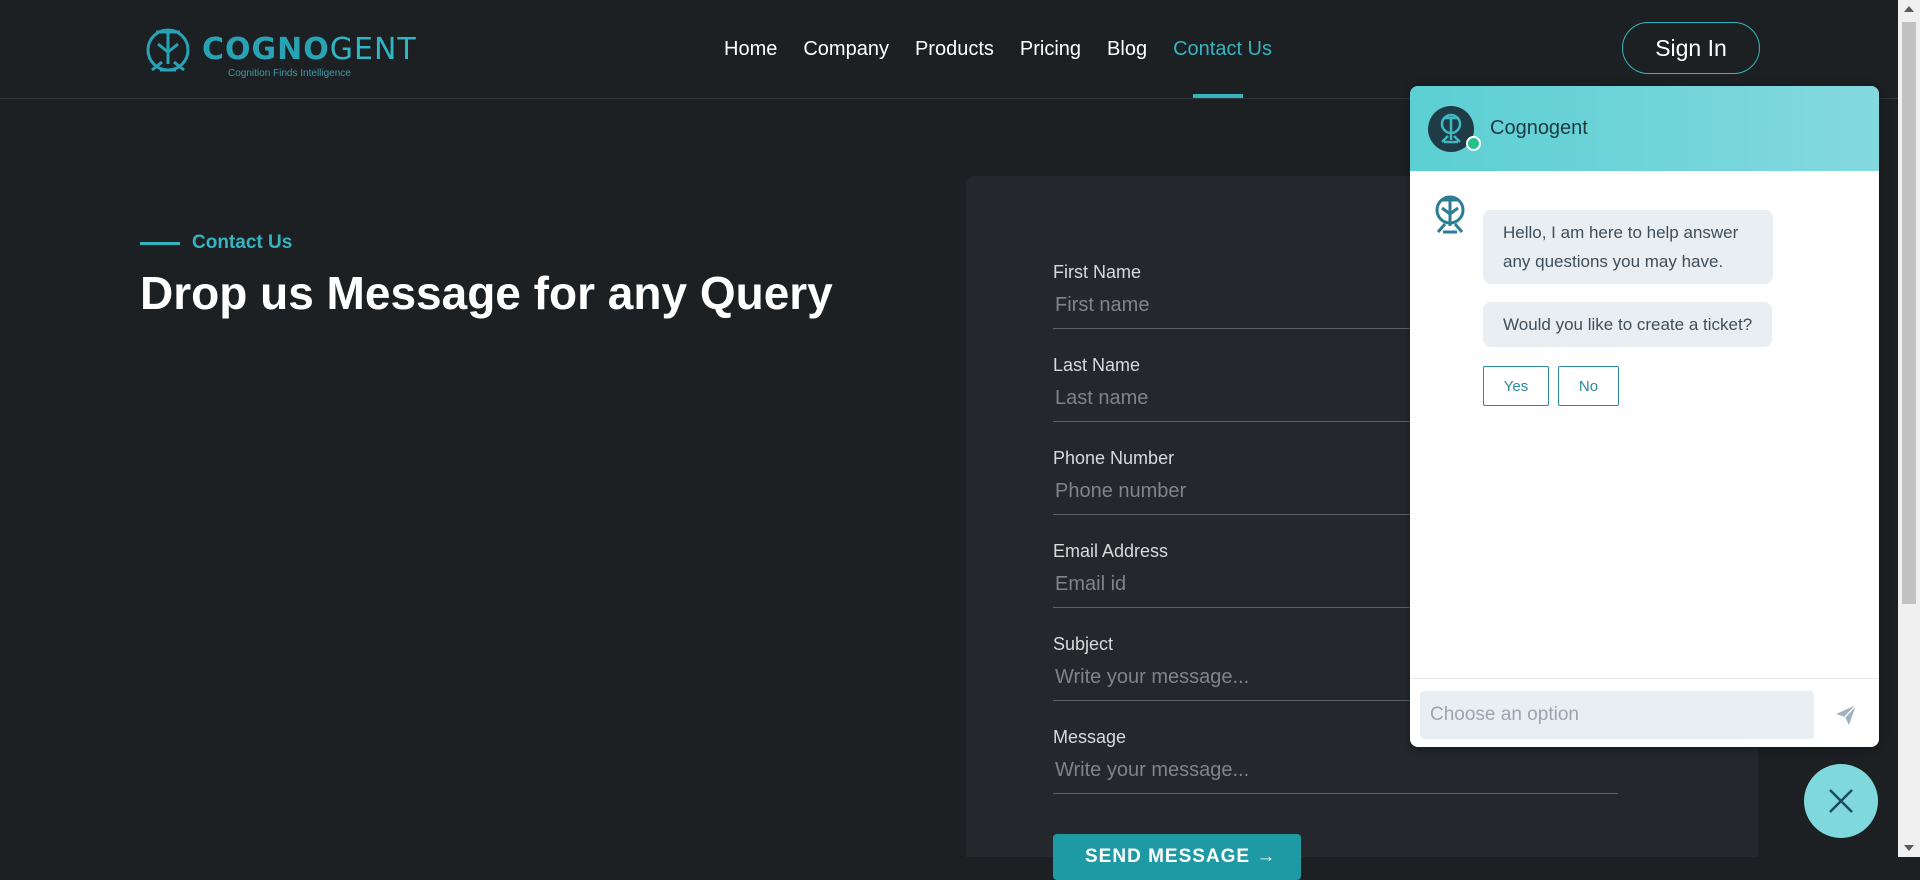  Describe the element at coordinates (160, 243) in the screenshot. I see `eyebrow-line` at that location.